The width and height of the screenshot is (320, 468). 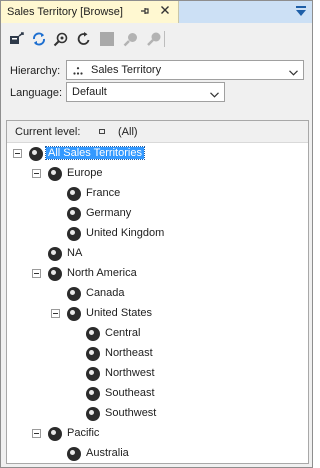 I want to click on tree-node-label: Canada, so click(x=105, y=293).